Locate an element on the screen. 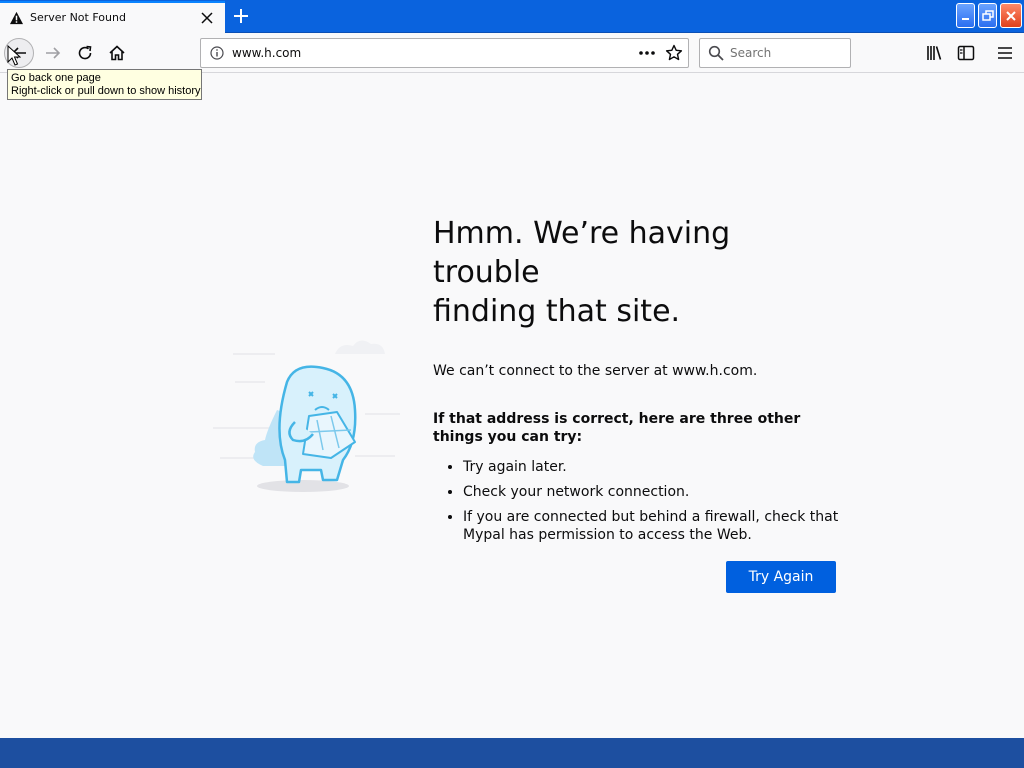 The image size is (1024, 768). window-close-button is located at coordinates (1011, 15).